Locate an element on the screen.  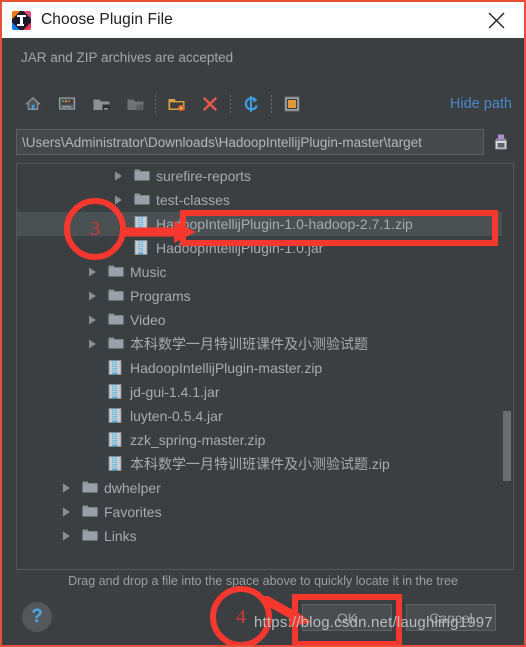
show-hidden-icon is located at coordinates (292, 104).